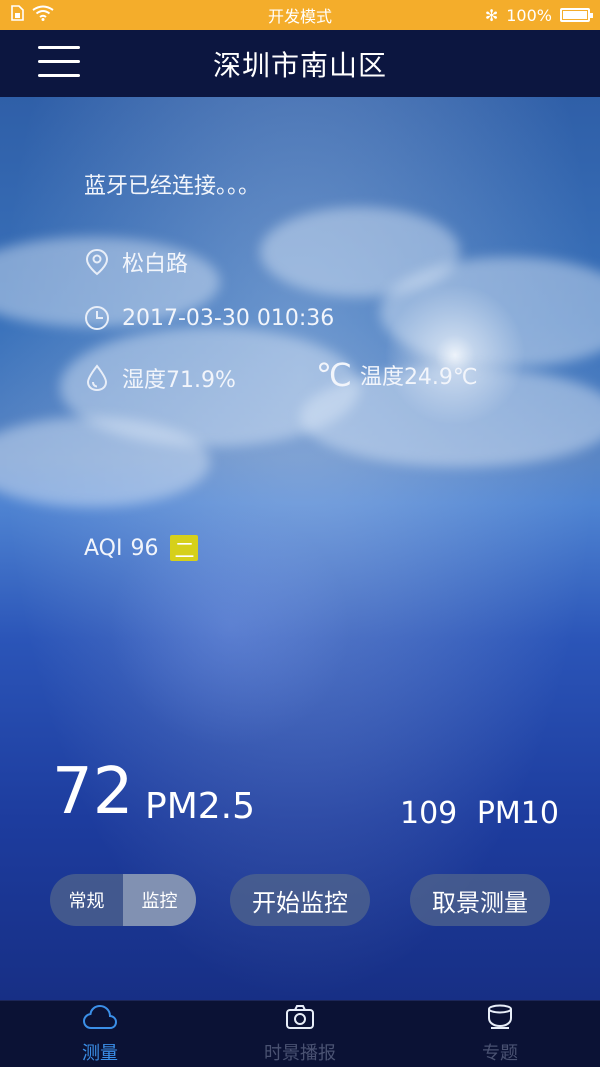  Describe the element at coordinates (480, 900) in the screenshot. I see `capture-measure-button: 取景测量` at that location.